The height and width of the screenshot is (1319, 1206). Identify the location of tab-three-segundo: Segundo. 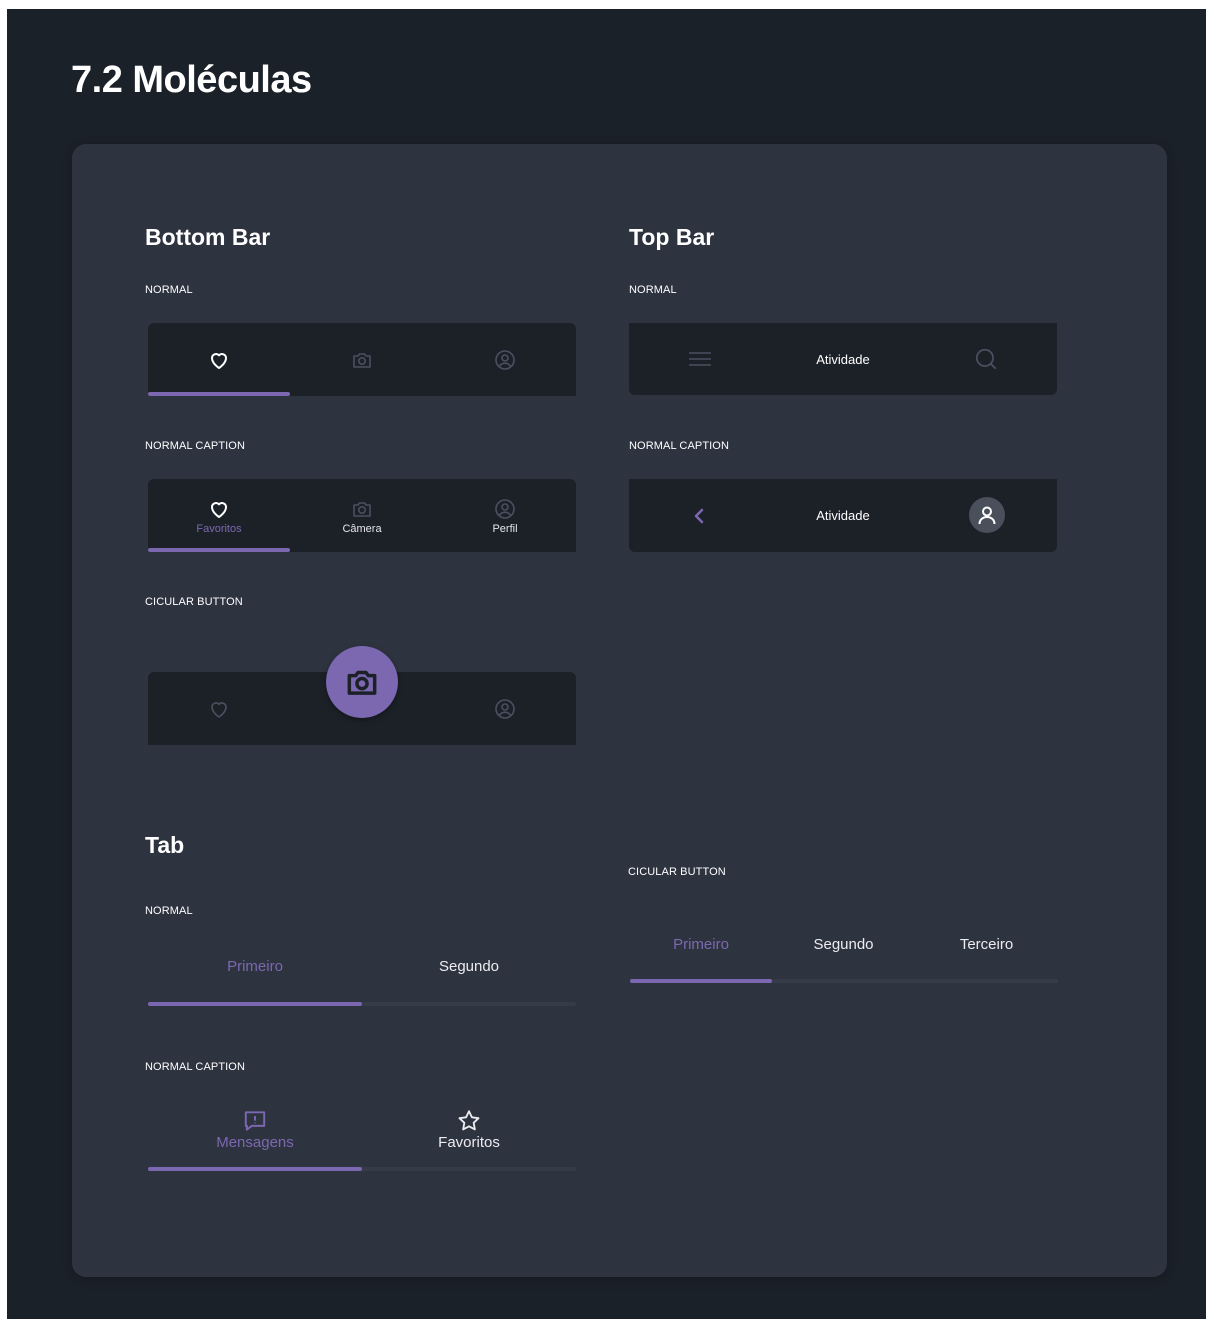
(843, 944).